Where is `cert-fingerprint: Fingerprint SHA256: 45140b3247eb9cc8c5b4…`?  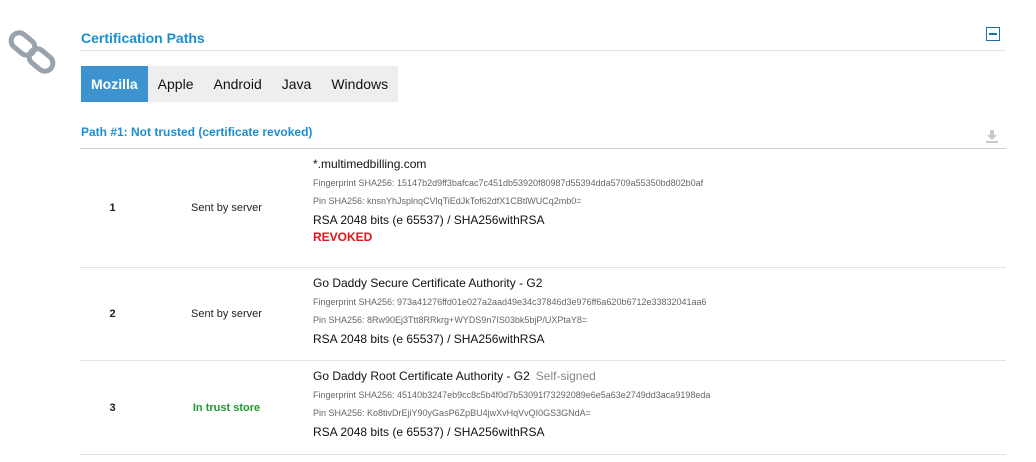 cert-fingerprint: Fingerprint SHA256: 45140b3247eb9cc8c5b4… is located at coordinates (512, 395).